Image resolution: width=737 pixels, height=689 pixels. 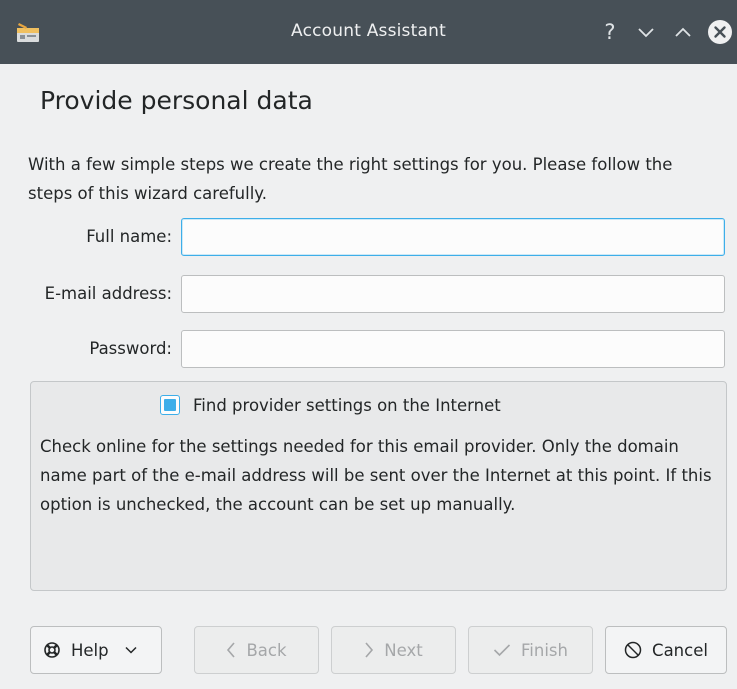 What do you see at coordinates (131, 650) in the screenshot?
I see `chevron-down-icon` at bounding box center [131, 650].